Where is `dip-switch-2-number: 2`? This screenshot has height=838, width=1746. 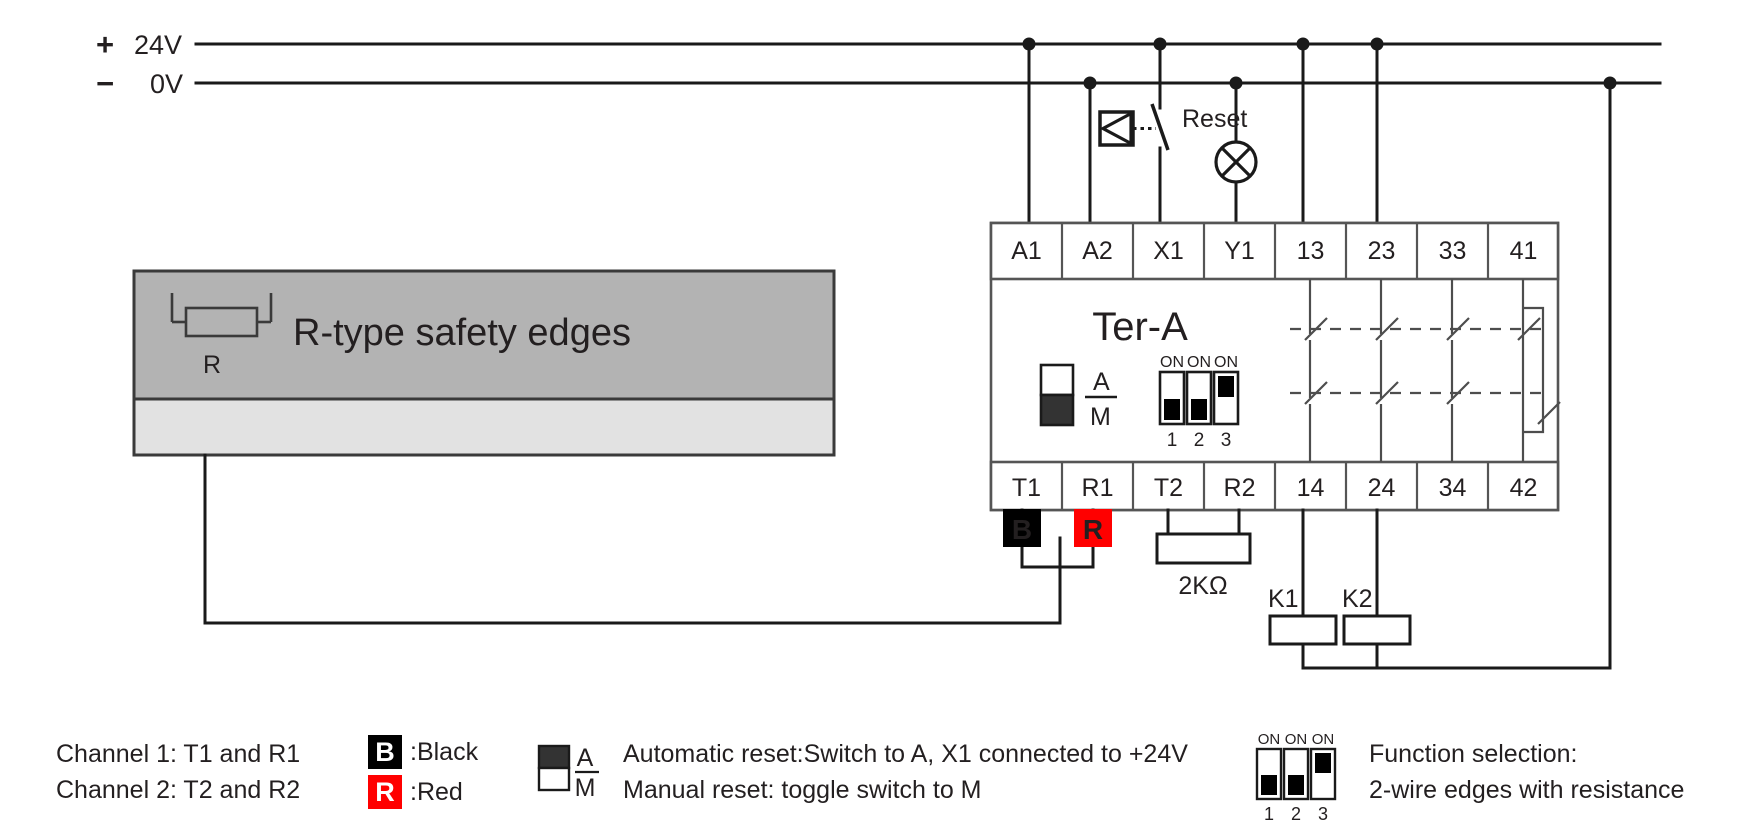 dip-switch-2-number: 2 is located at coordinates (1199, 440).